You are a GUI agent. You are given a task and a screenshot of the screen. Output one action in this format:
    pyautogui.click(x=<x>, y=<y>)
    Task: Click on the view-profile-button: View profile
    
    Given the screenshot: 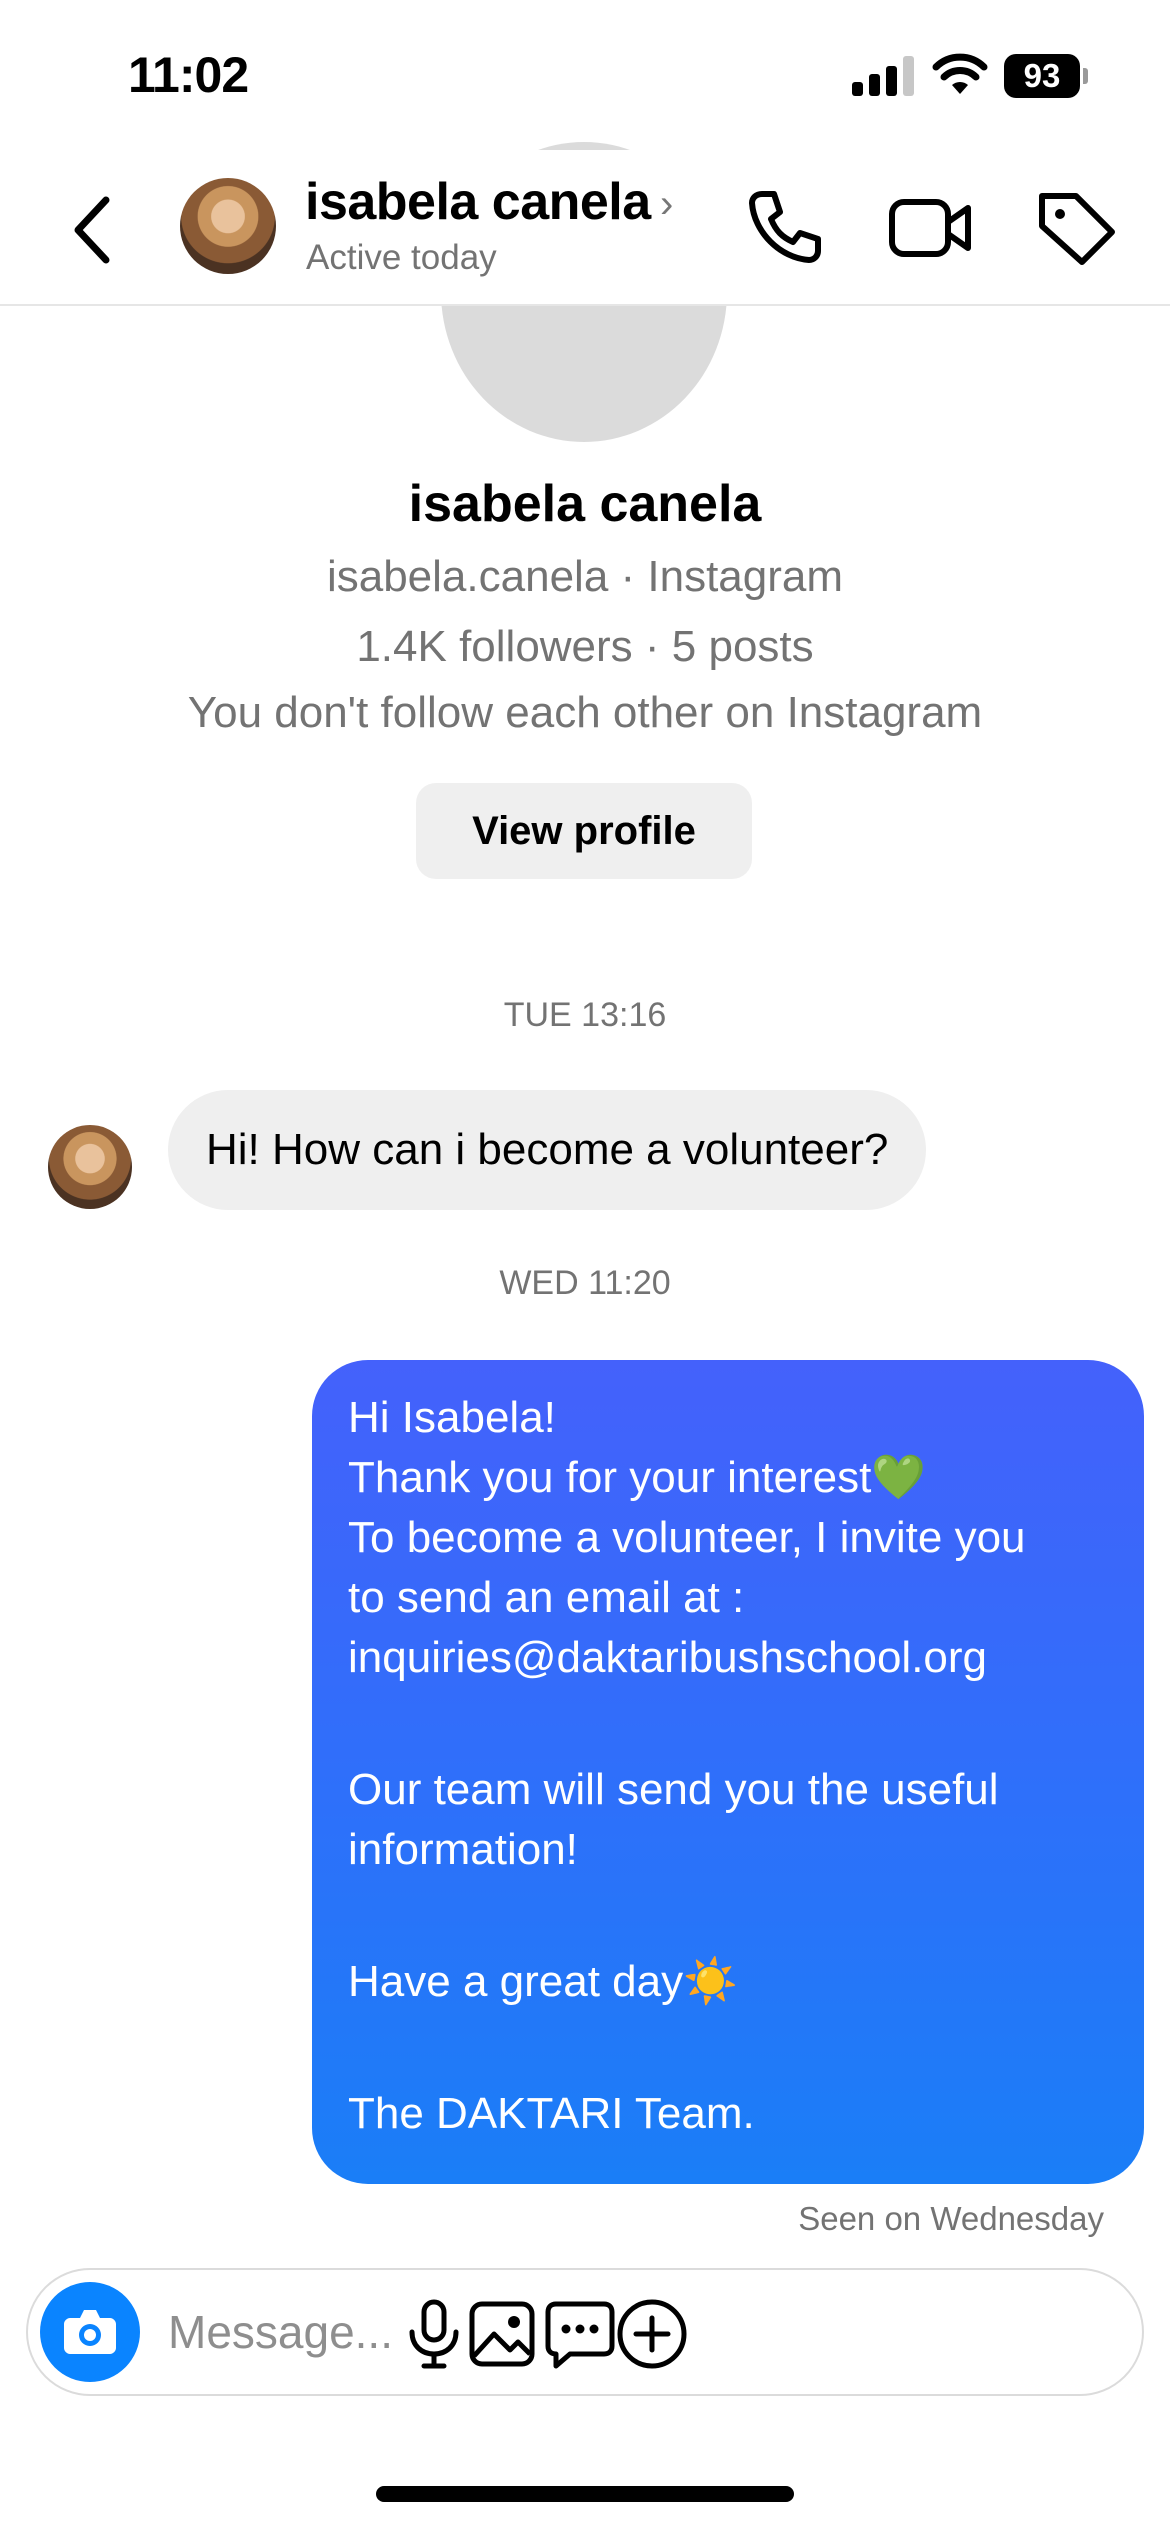 What is the action you would take?
    pyautogui.click(x=584, y=831)
    